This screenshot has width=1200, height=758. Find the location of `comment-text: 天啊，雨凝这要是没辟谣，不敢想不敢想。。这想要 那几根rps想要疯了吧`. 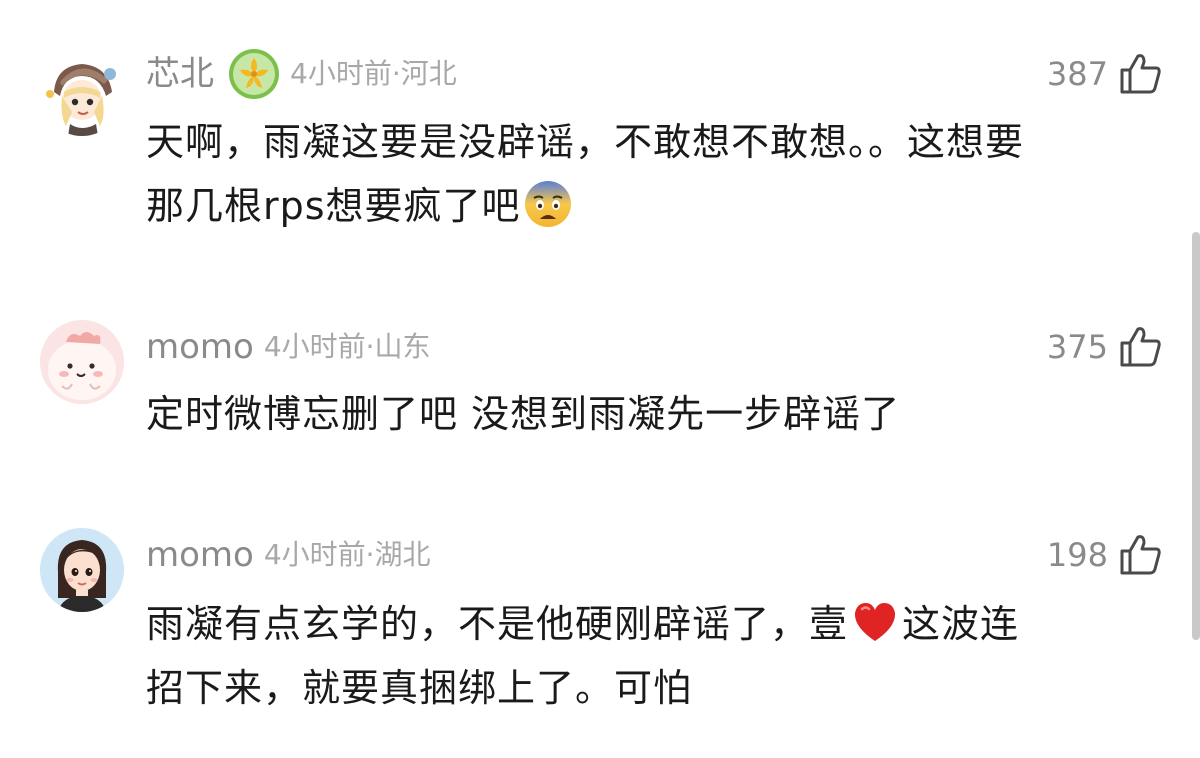

comment-text: 天啊，雨凝这要是没辟谣，不敢想不敢想。。这想要 那几根rps想要疯了吧 is located at coordinates (646, 174).